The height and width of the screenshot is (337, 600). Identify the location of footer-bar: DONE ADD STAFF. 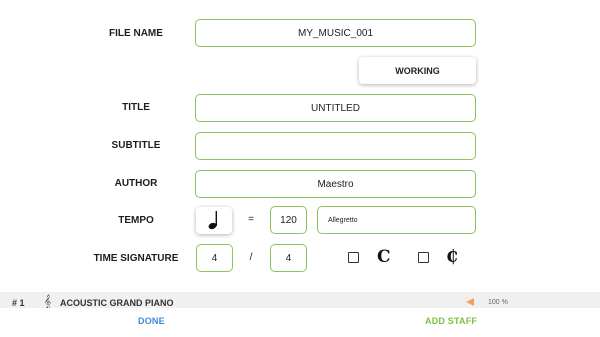
(300, 322).